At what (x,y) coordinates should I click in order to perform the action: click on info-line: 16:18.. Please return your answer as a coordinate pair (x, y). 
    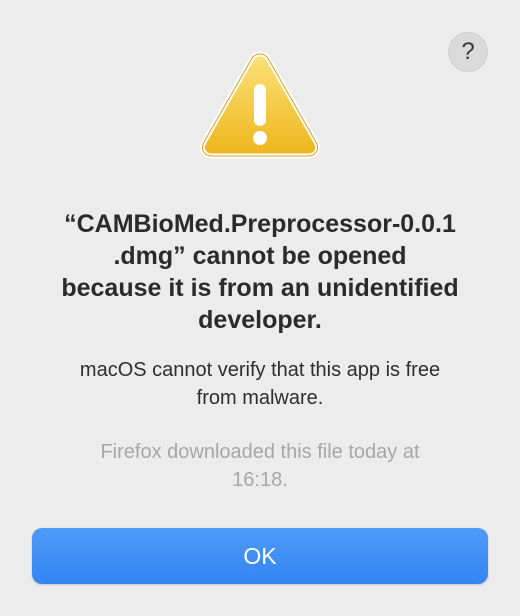
    Looking at the image, I should click on (260, 480).